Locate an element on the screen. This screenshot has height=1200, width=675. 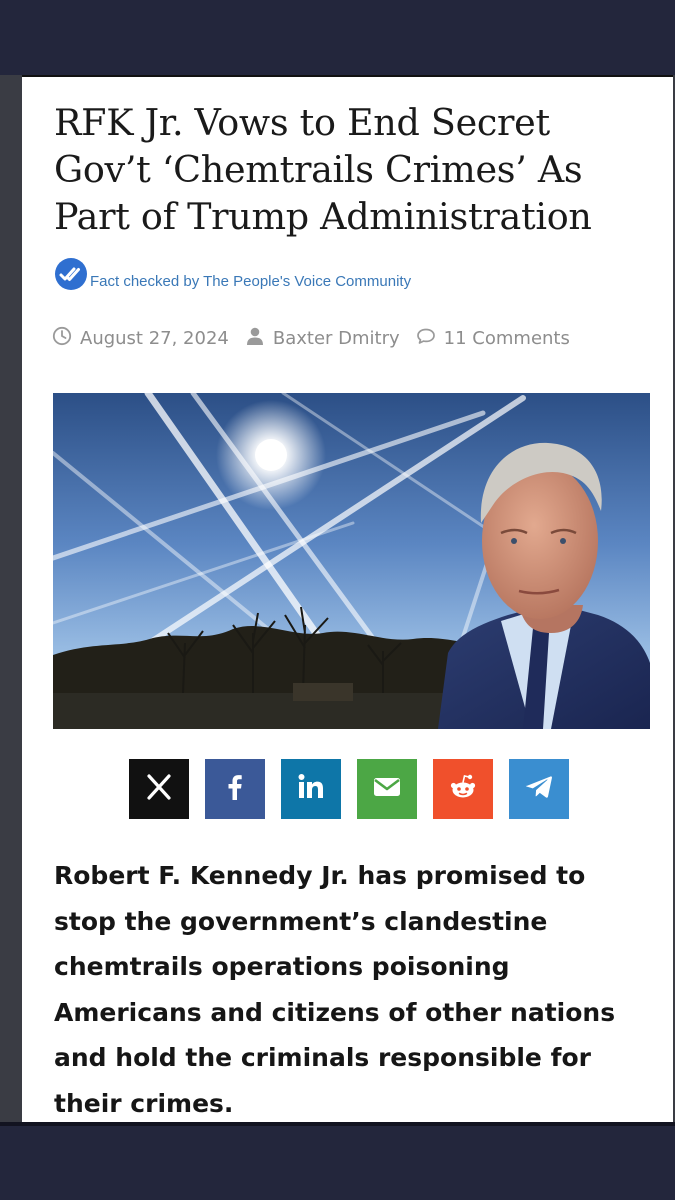
meta-author: Baxter Dmitry is located at coordinates (322, 338).